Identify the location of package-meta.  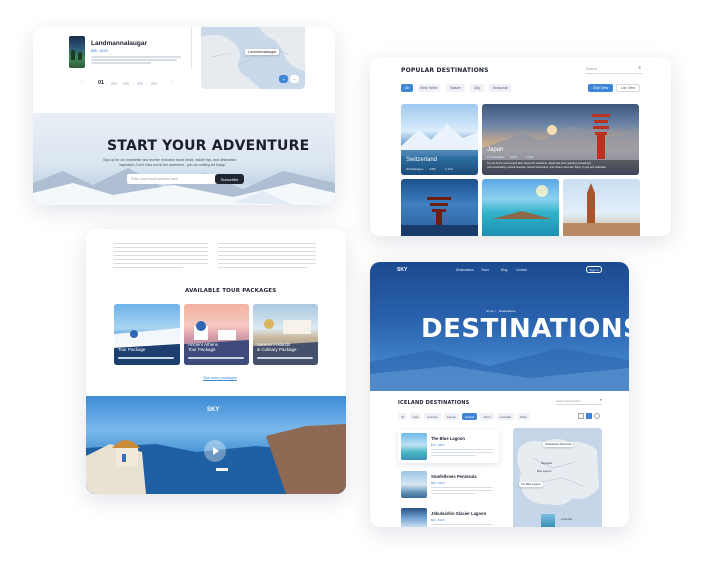
(216, 358).